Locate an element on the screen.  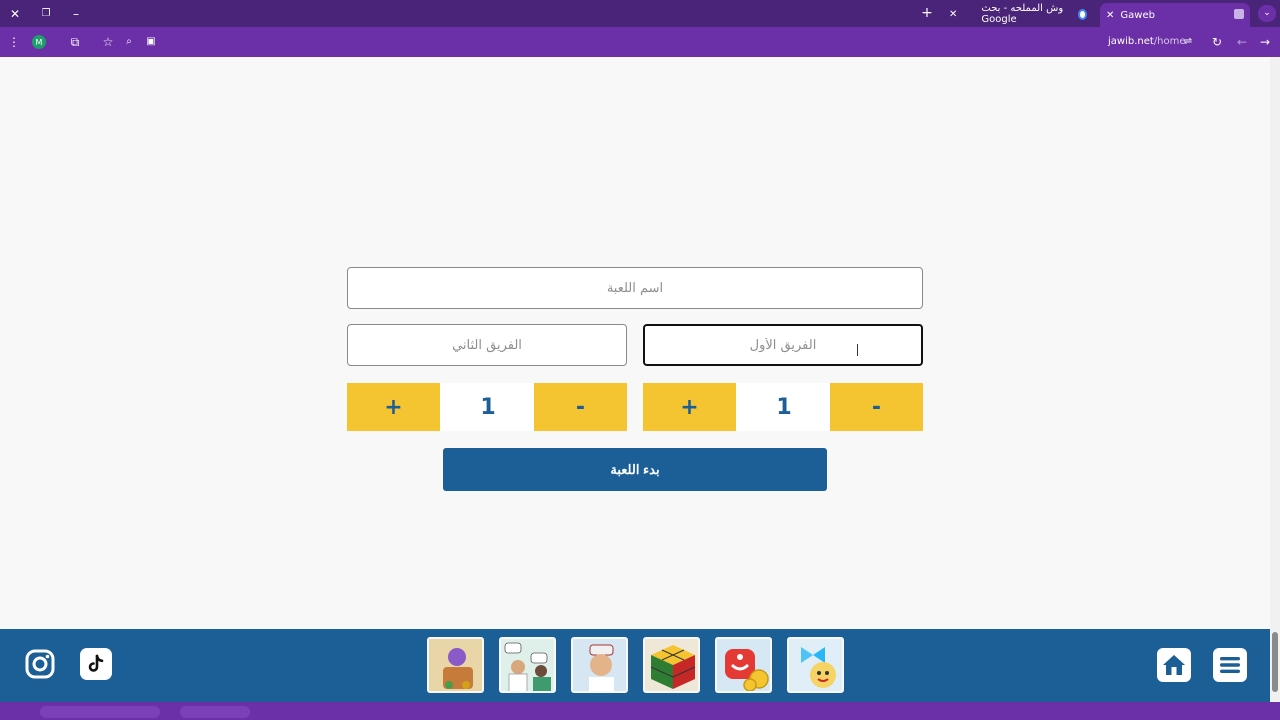
team-two-increment-button: + is located at coordinates (393, 407).